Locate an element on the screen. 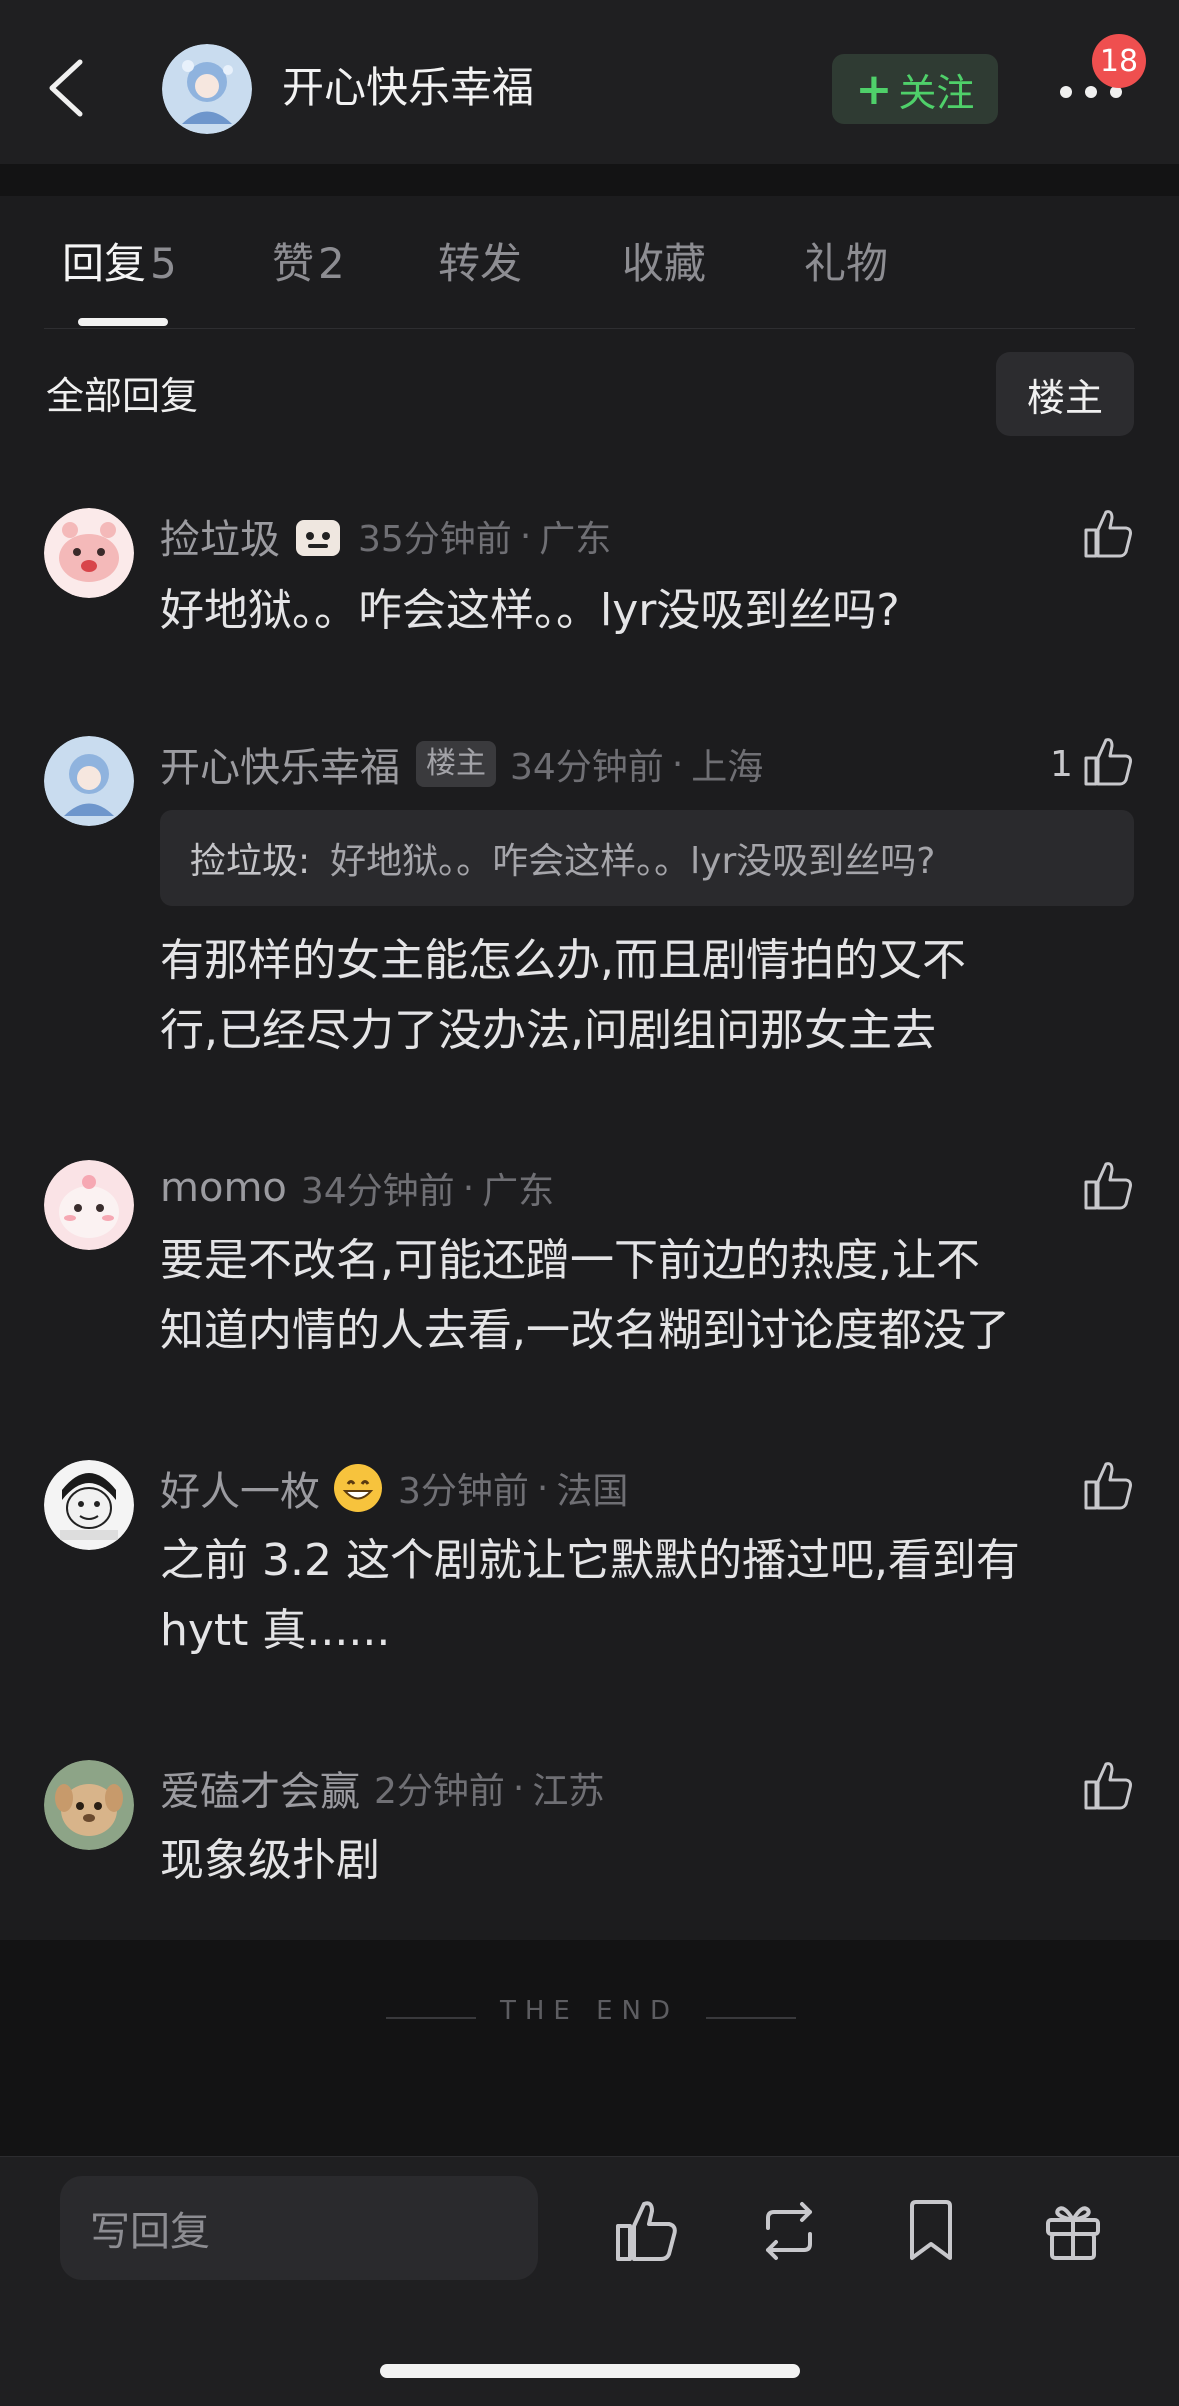 This screenshot has width=1179, height=2406. commenter-name: 开心快乐幸福 is located at coordinates (280, 764).